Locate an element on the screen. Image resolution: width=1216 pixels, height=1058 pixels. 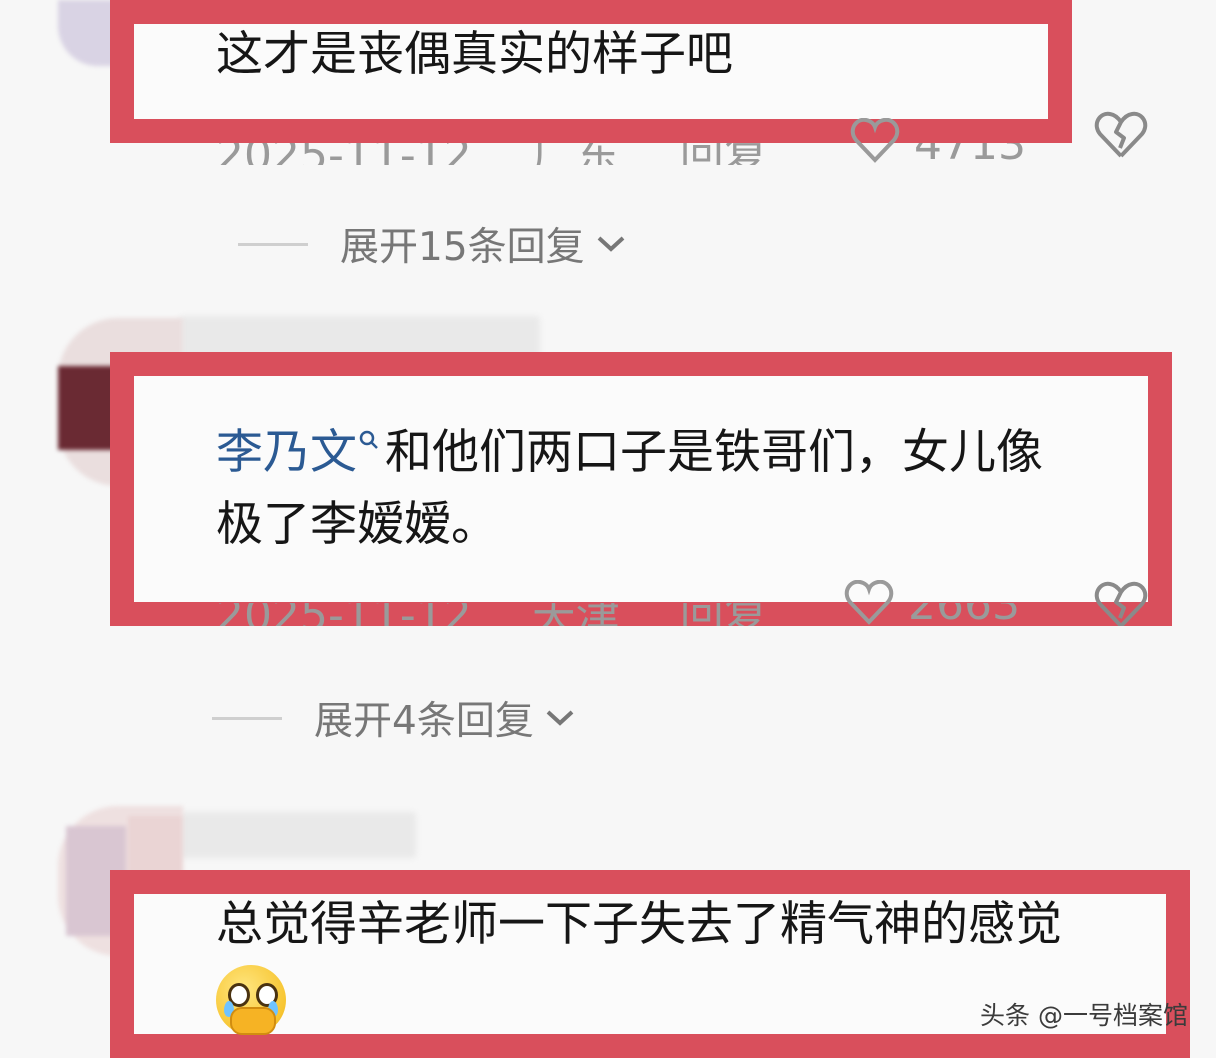
comment-line-2: 极了李嫒嫒。 is located at coordinates (357, 524).